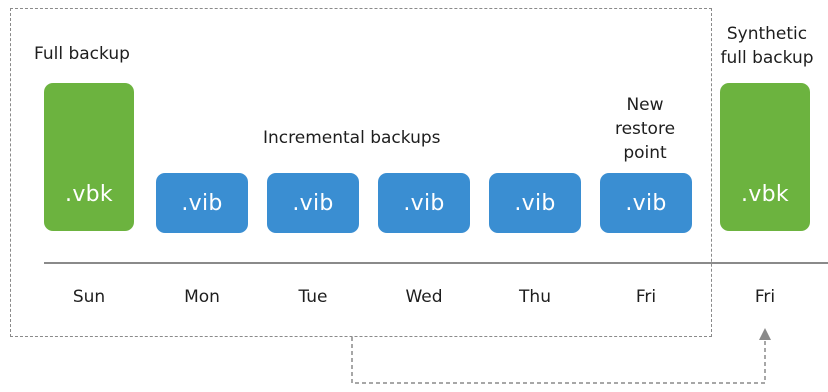 Image resolution: width=828 pixels, height=392 pixels. What do you see at coordinates (82, 54) in the screenshot?
I see `full-backup-label: Full backup` at bounding box center [82, 54].